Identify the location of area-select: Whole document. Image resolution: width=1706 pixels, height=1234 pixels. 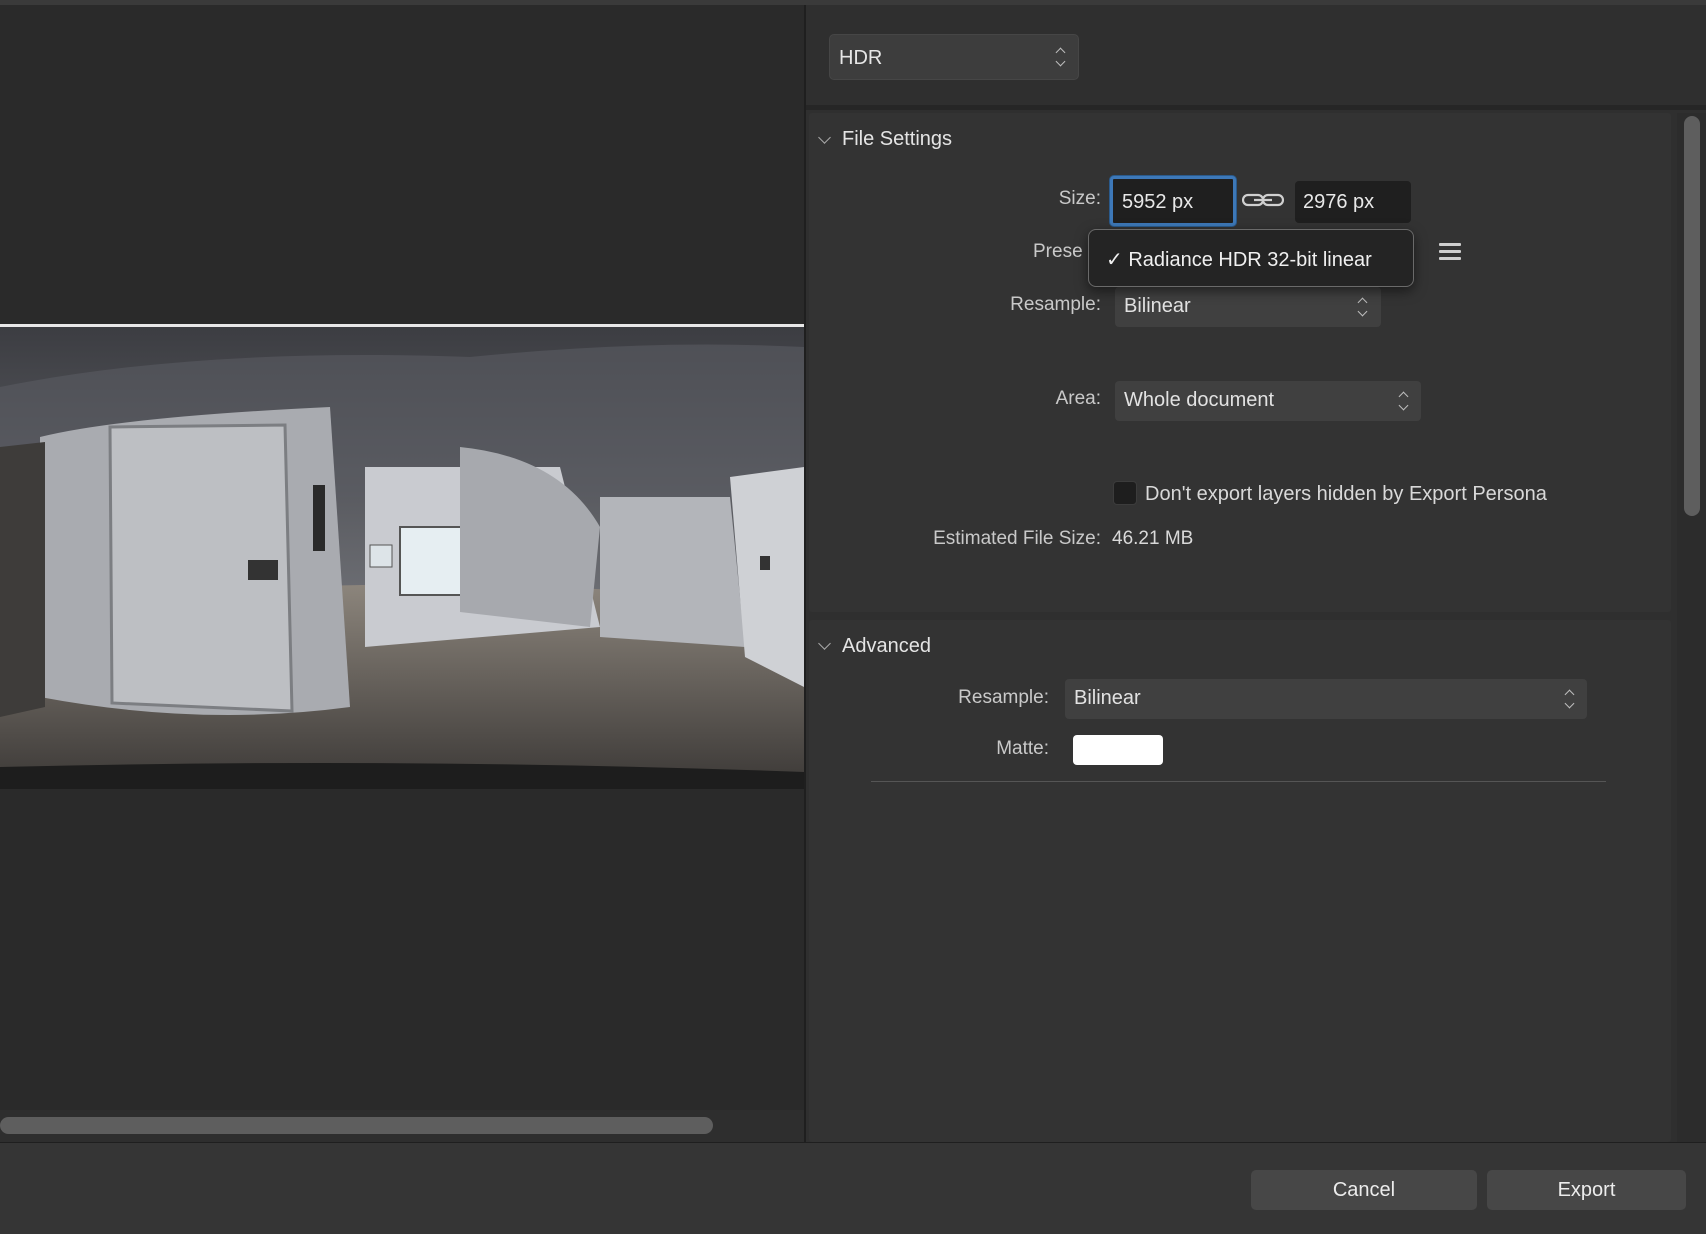
(1268, 401).